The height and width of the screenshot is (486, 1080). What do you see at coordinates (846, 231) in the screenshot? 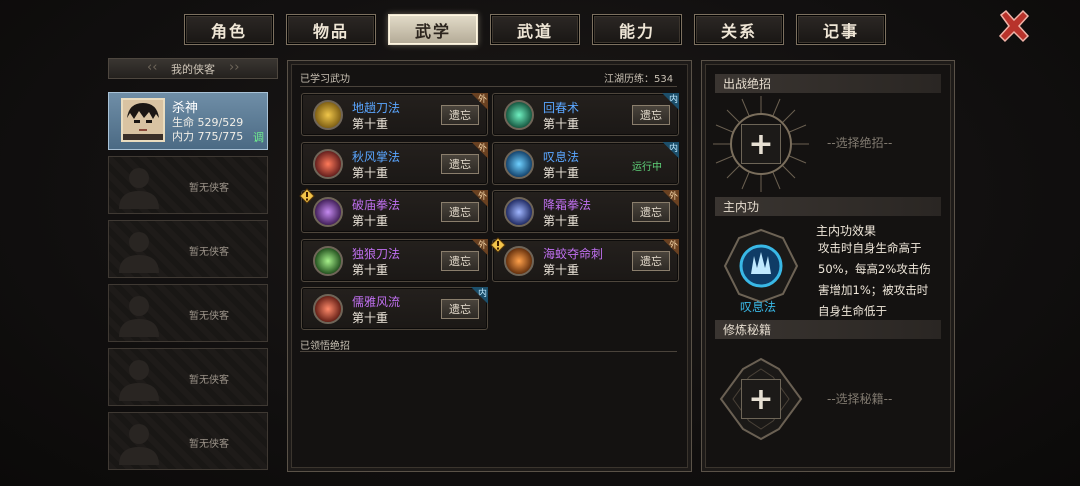
I see `effect-title: 主内功效果` at bounding box center [846, 231].